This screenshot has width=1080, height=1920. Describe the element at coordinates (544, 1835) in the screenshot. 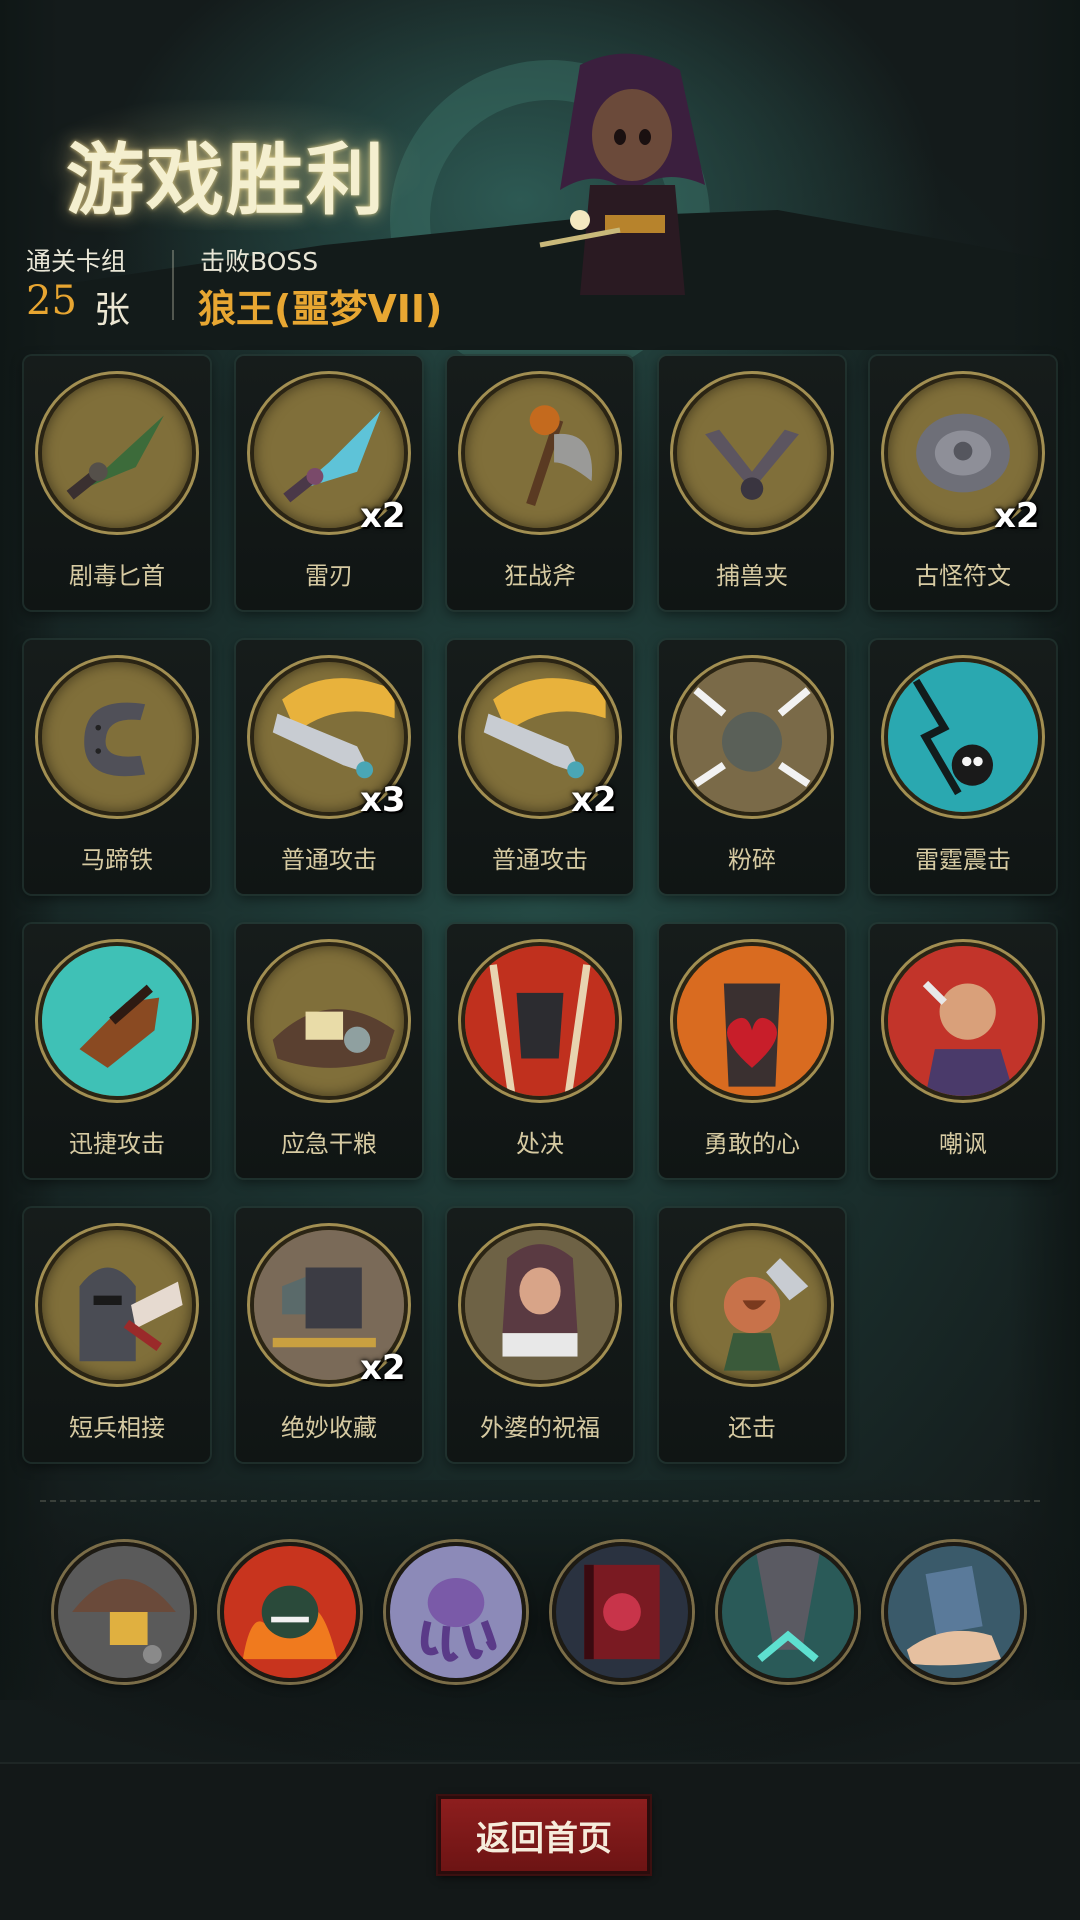

I see `return-home-button: 返回首页` at that location.